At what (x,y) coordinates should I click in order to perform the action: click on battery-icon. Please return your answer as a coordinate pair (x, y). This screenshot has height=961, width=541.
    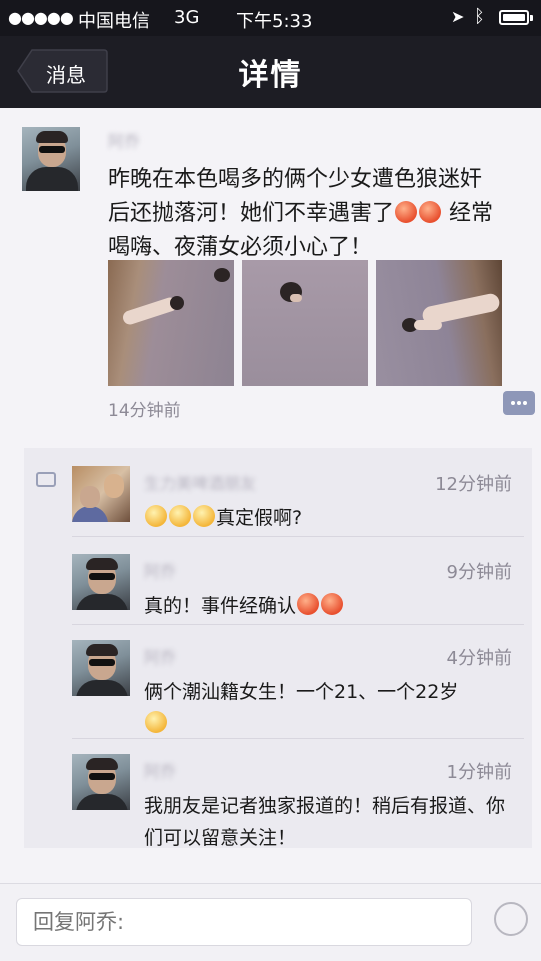
    Looking at the image, I should click on (514, 17).